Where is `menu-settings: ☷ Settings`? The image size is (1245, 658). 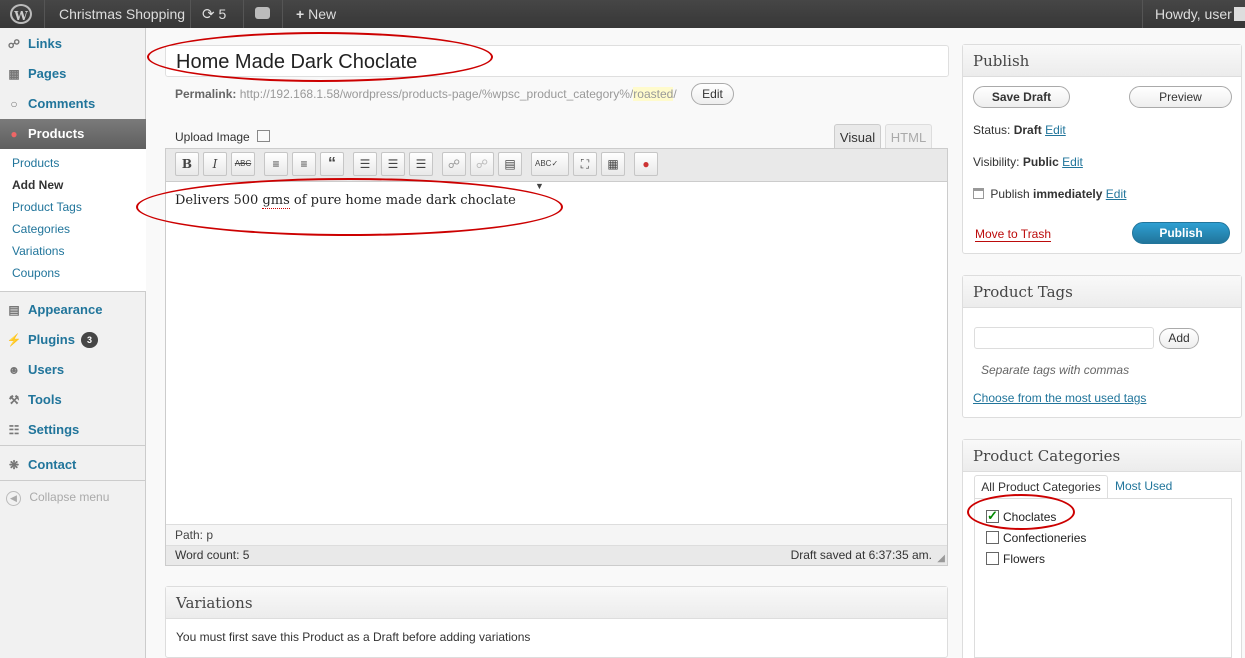
menu-settings: ☷ Settings is located at coordinates (73, 430).